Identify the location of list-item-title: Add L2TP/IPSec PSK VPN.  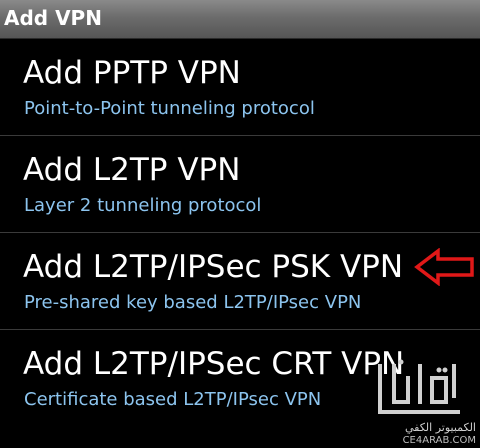
(213, 267).